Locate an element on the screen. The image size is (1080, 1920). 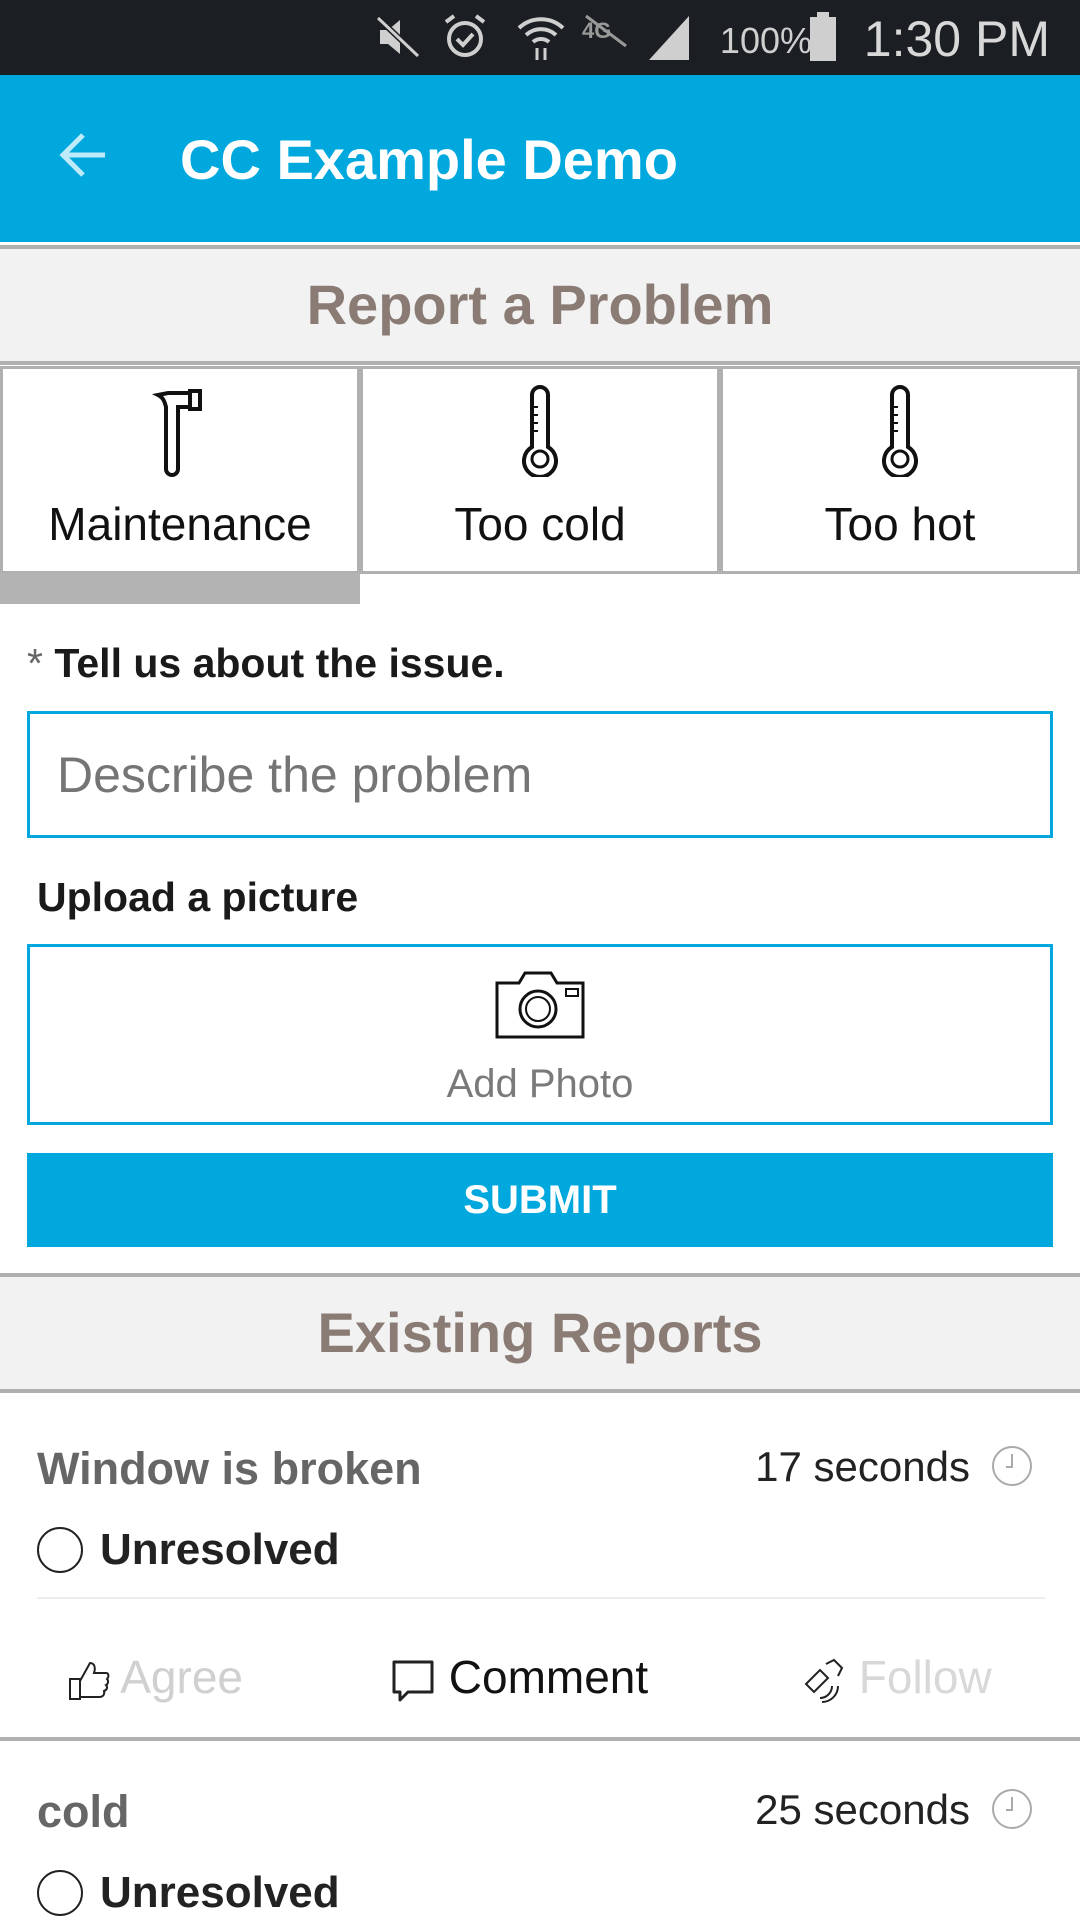
thumbs-up-icon is located at coordinates (89, 1680).